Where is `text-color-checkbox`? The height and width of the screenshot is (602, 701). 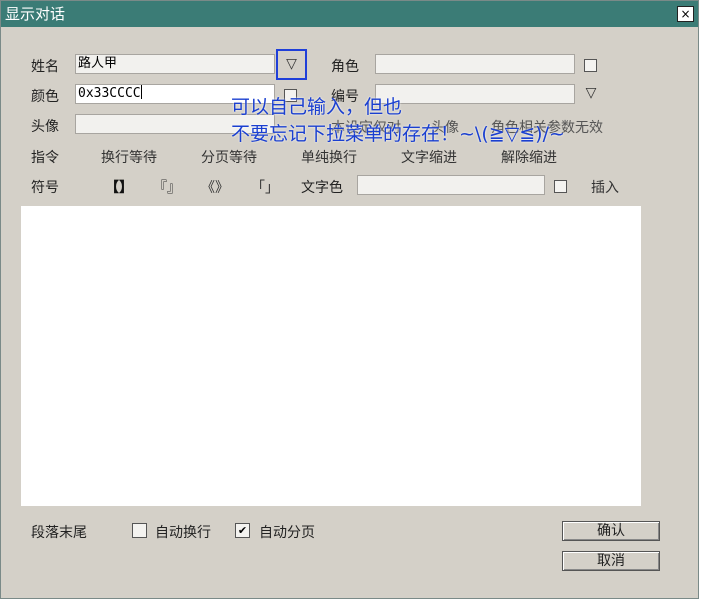
text-color-checkbox is located at coordinates (560, 186).